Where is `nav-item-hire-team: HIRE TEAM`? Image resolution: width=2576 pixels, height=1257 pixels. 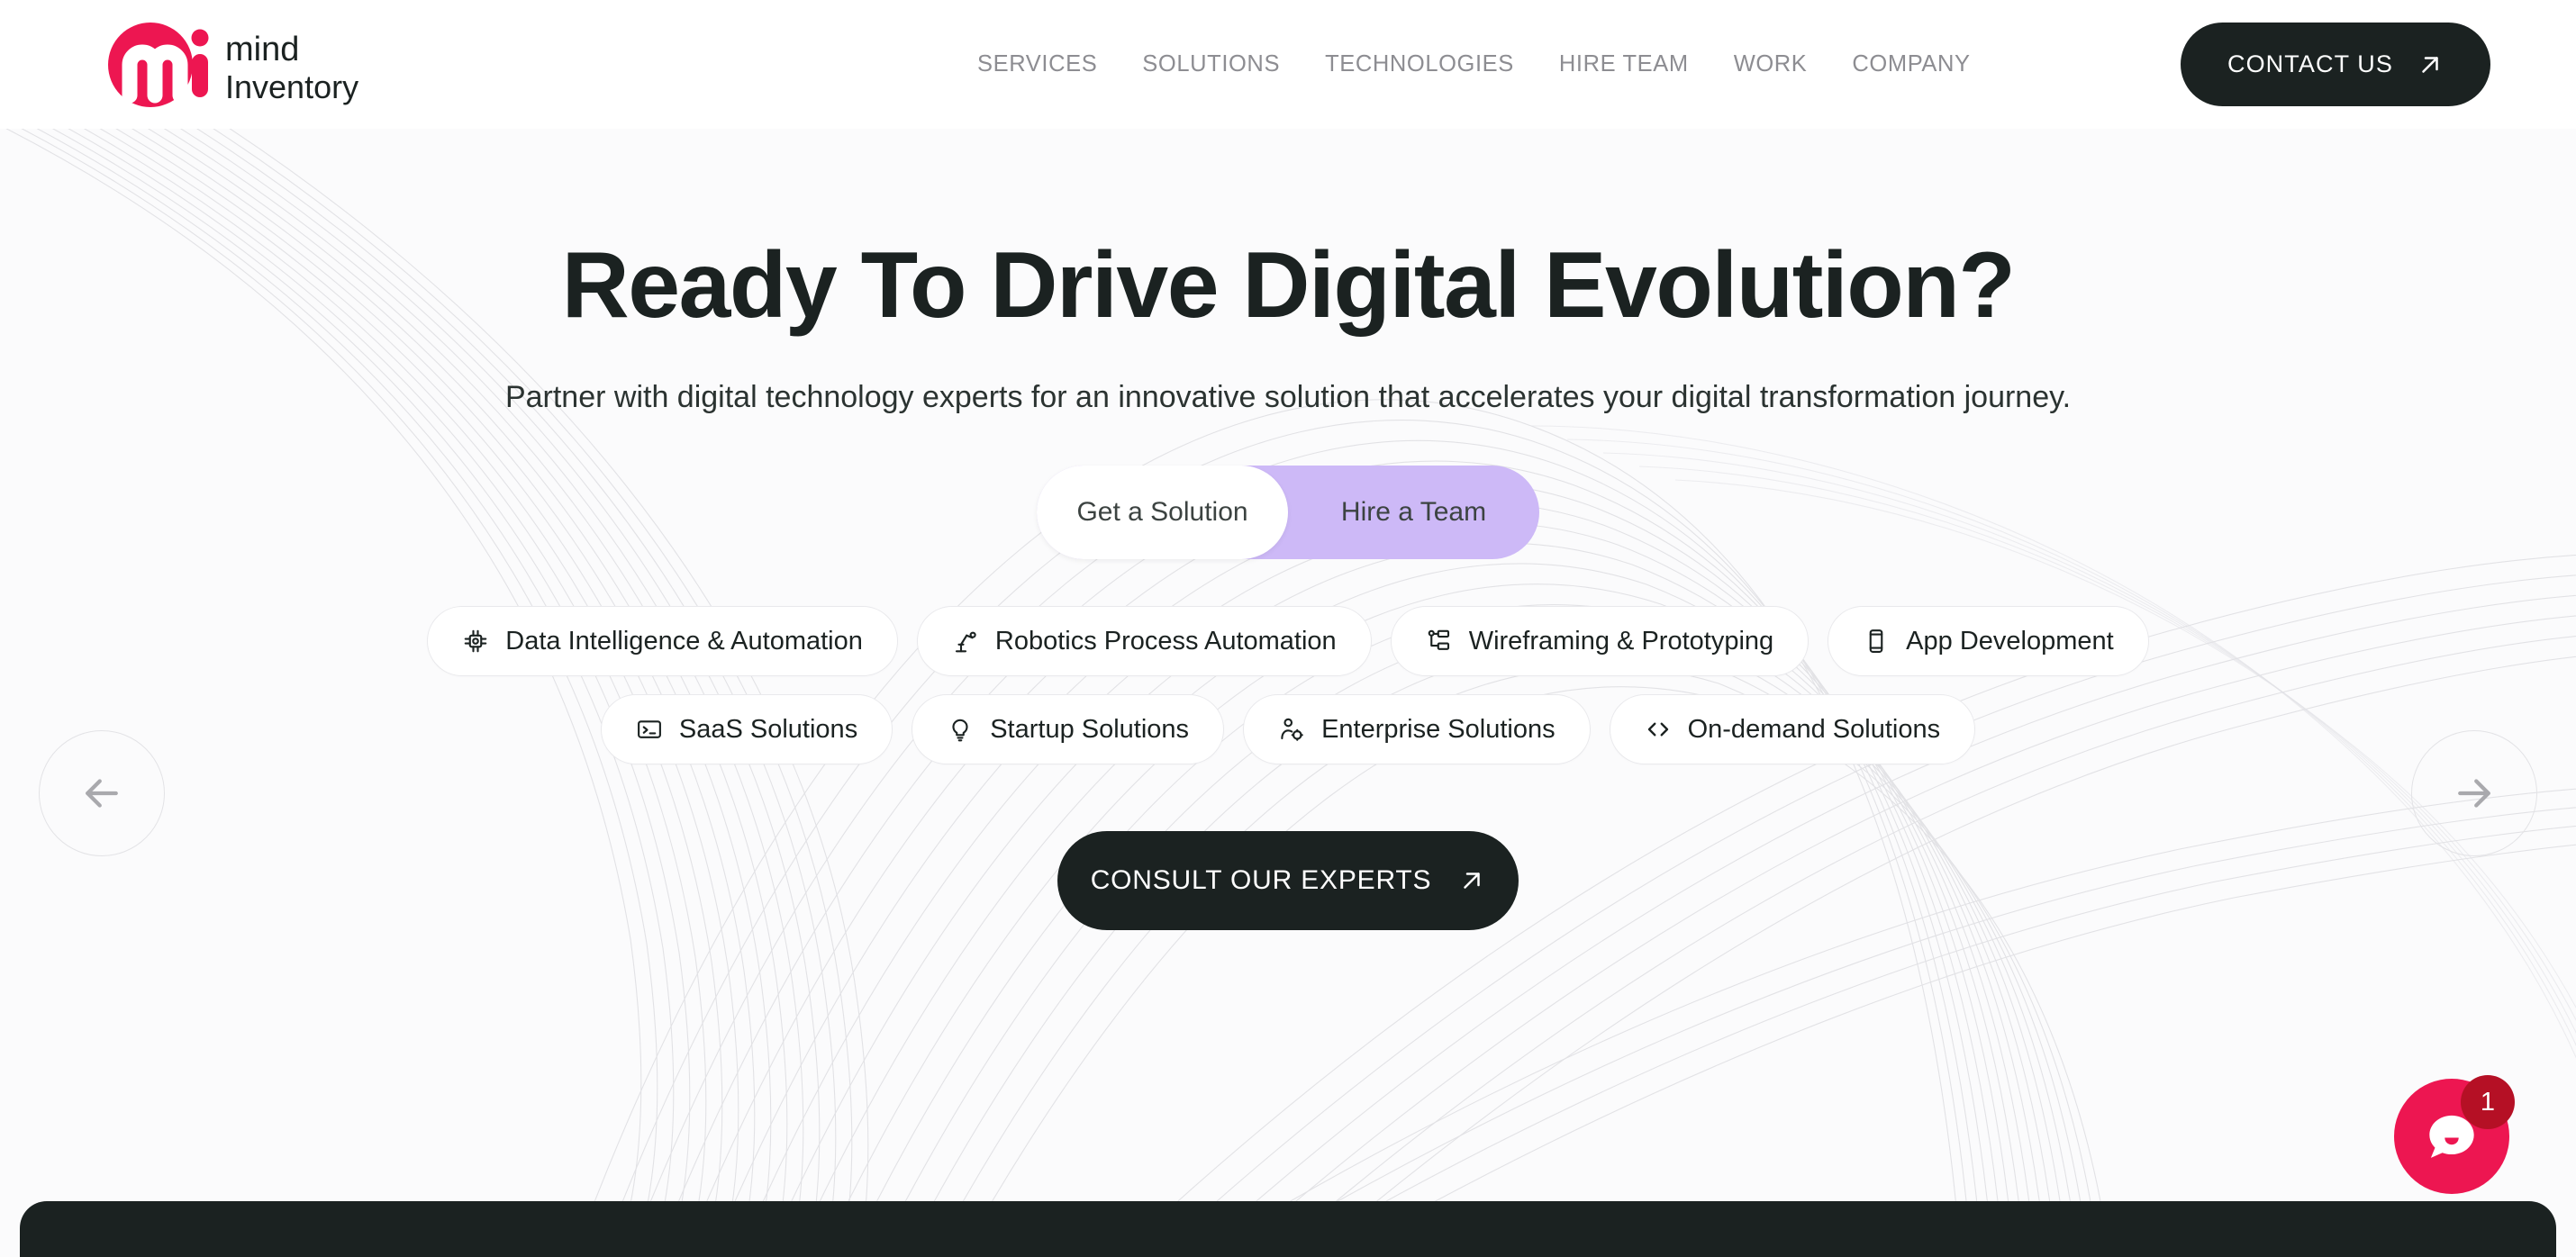 nav-item-hire-team: HIRE TEAM is located at coordinates (1624, 64).